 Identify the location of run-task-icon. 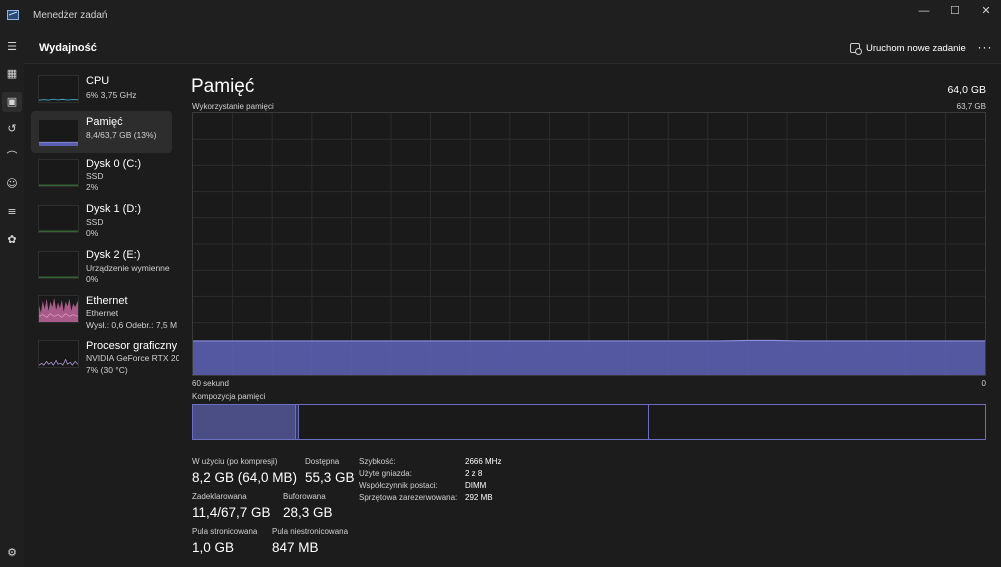
(856, 49).